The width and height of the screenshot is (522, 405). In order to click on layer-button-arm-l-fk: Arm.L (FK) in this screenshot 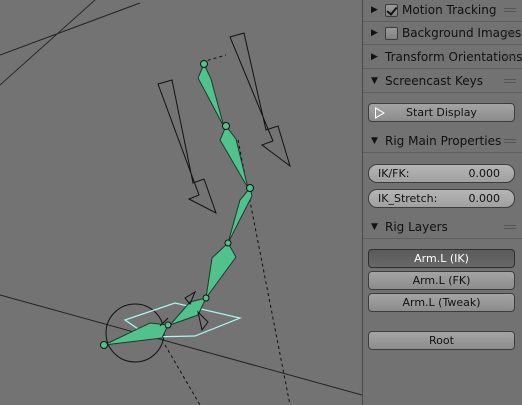, I will do `click(441, 280)`.